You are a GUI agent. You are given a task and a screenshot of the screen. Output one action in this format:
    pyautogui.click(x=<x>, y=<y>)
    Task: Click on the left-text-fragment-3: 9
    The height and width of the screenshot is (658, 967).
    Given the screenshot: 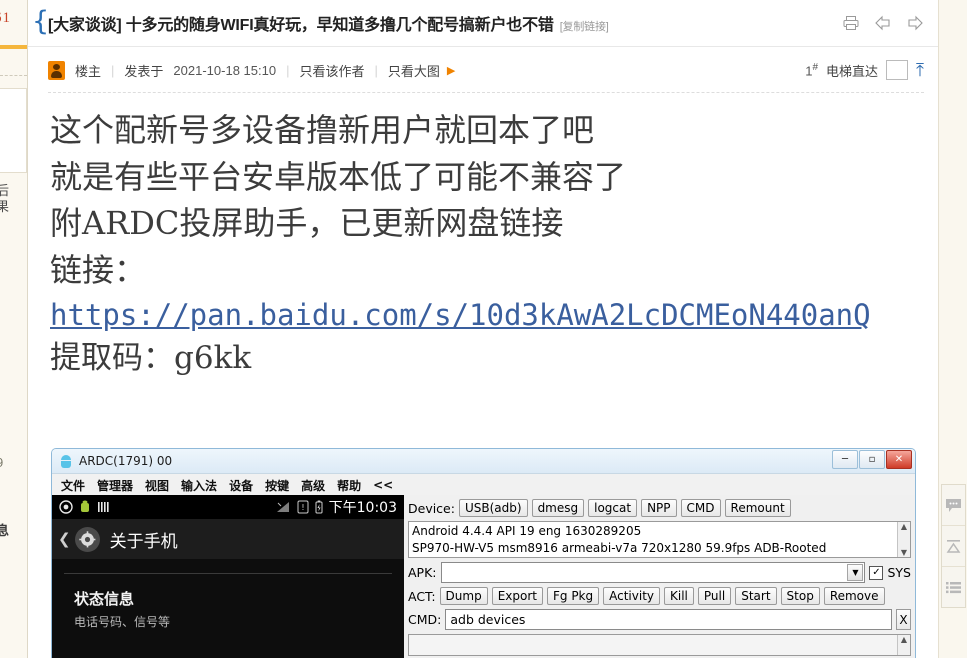 What is the action you would take?
    pyautogui.click(x=1, y=462)
    